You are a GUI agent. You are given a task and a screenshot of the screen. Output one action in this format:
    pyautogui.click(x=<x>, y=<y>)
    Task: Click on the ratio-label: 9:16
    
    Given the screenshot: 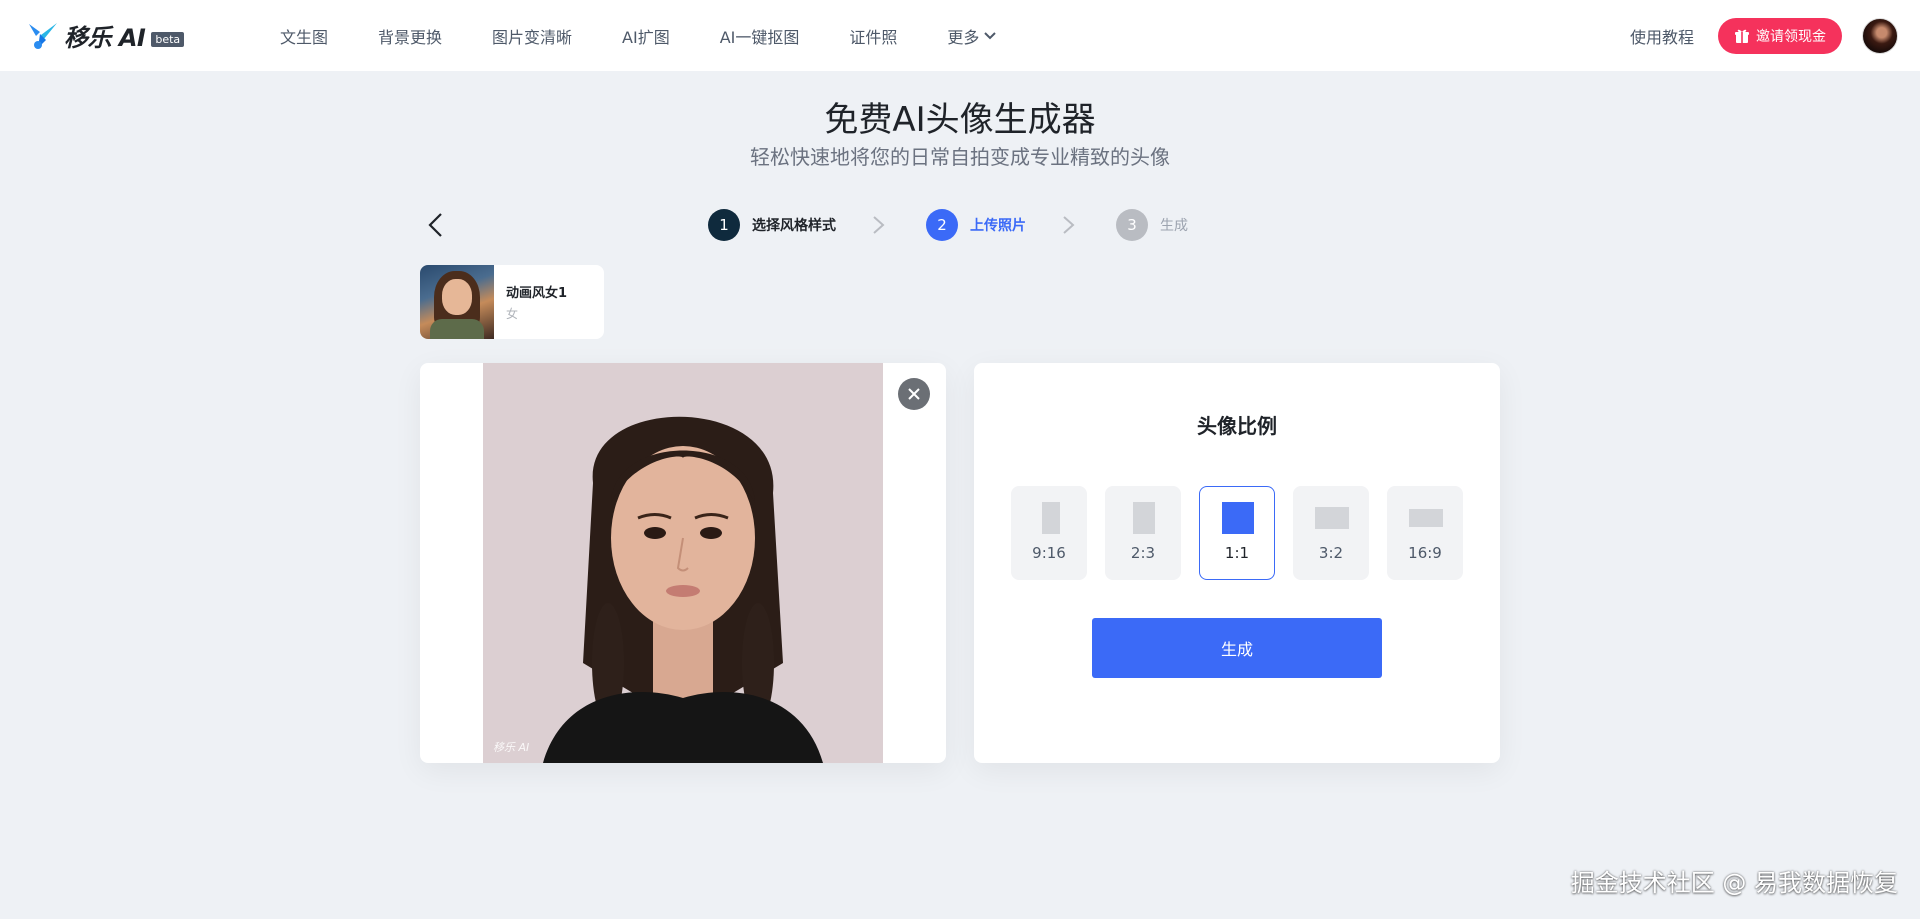 What is the action you would take?
    pyautogui.click(x=1049, y=553)
    